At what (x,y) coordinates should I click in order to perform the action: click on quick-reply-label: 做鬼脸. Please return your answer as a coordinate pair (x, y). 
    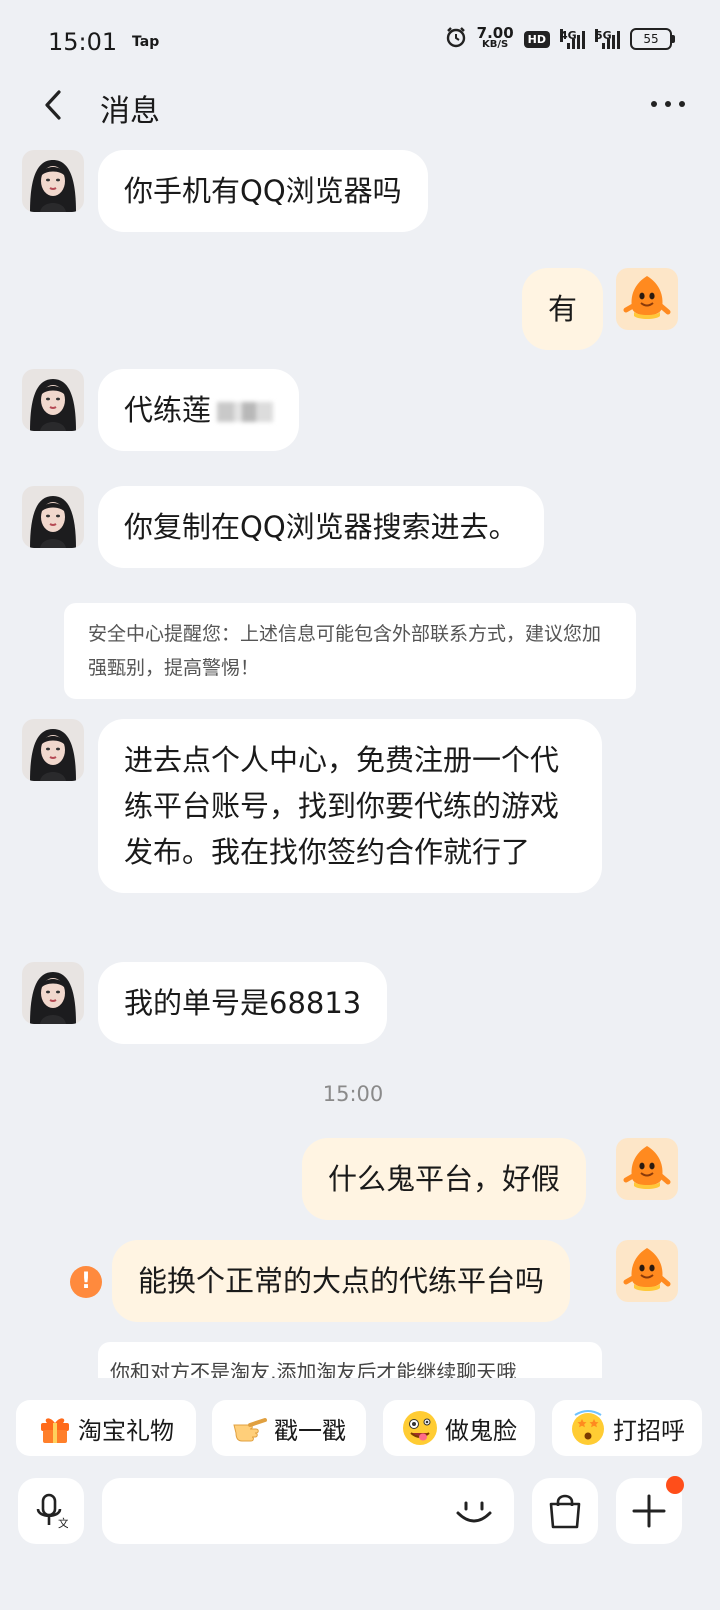
    Looking at the image, I should click on (481, 1430).